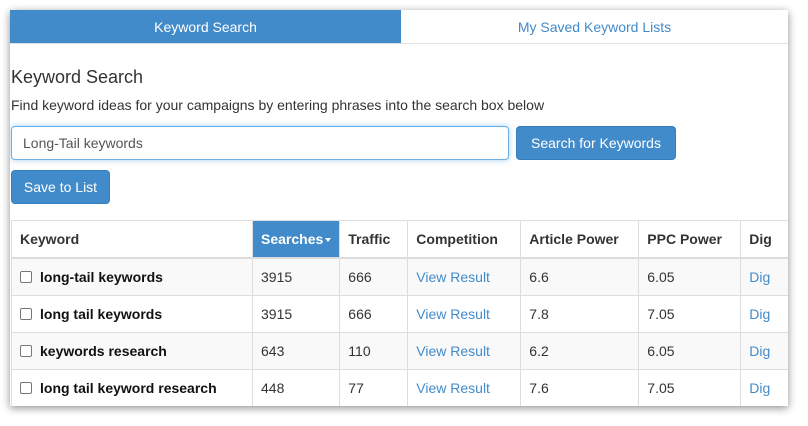 The width and height of the screenshot is (808, 426). Describe the element at coordinates (205, 26) in the screenshot. I see `tab-keyword-search: Keyword Search` at that location.